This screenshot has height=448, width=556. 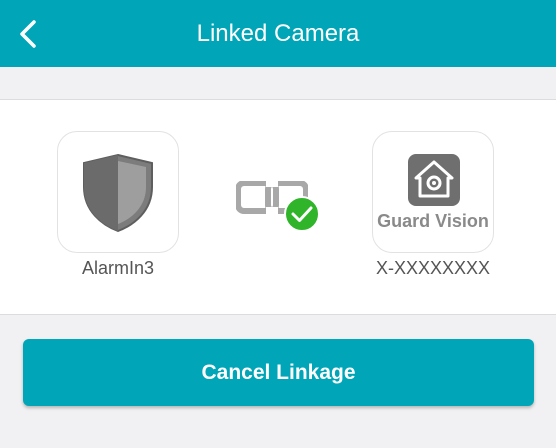 I want to click on guard-vision-logo-text: Guard Vision, so click(x=433, y=221).